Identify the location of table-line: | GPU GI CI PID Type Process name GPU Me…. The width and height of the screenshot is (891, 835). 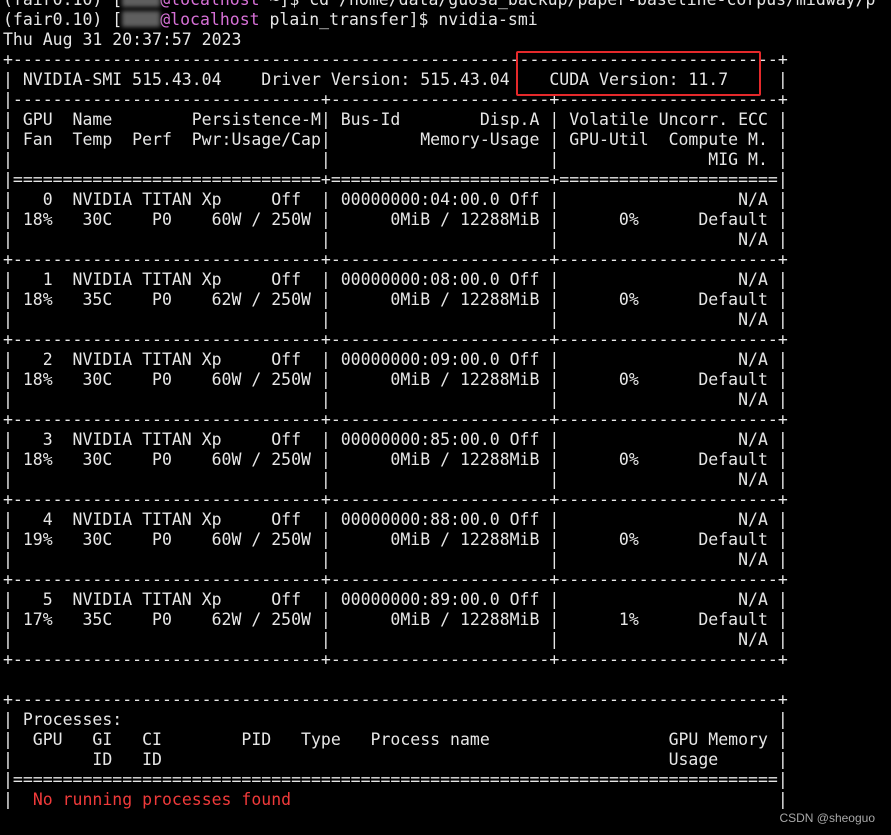
(395, 739).